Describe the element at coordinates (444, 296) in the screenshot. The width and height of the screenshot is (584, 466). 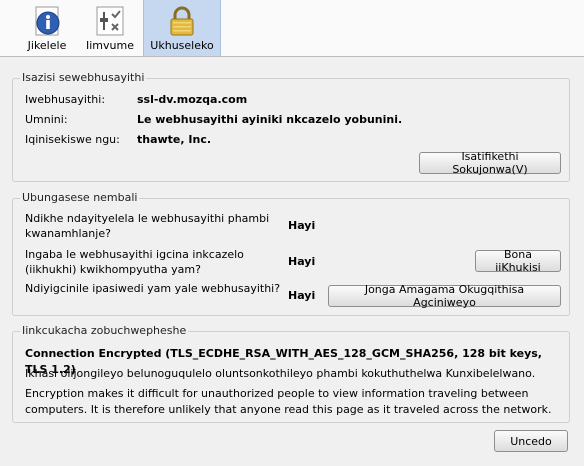
I see `view-passwords-button: Jonga Amagama Okugqithisa Agciniweyo` at that location.